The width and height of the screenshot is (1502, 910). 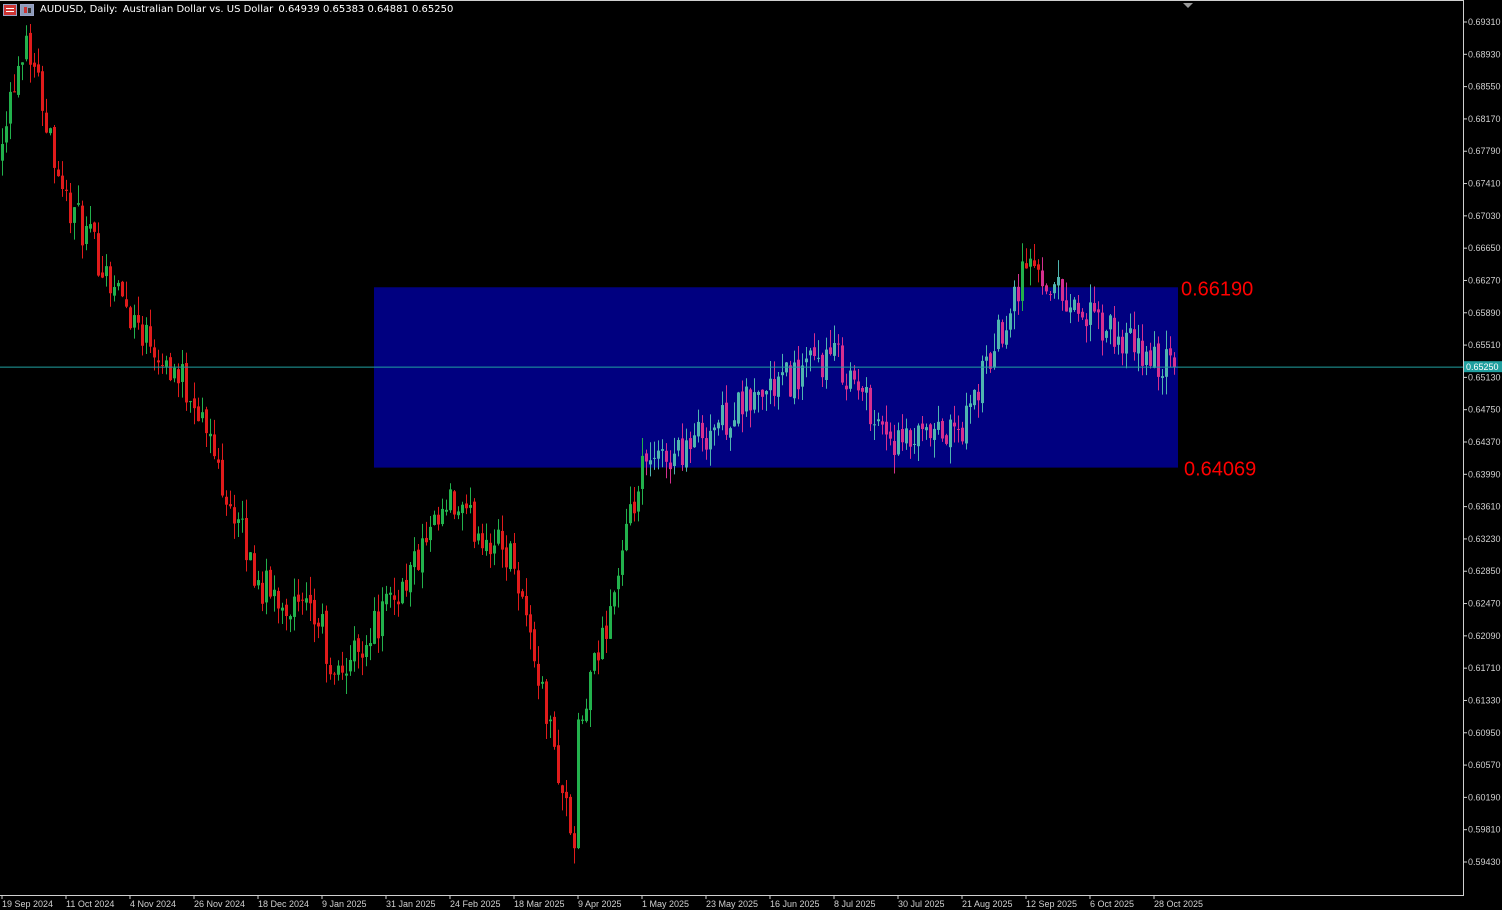 What do you see at coordinates (27, 904) in the screenshot?
I see `x-tick-label: 19 Sep 2024` at bounding box center [27, 904].